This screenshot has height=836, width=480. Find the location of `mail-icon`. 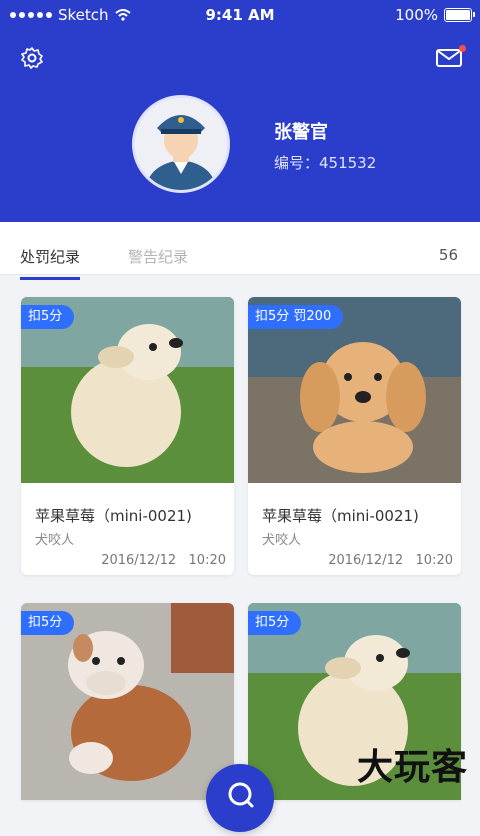

mail-icon is located at coordinates (449, 58).